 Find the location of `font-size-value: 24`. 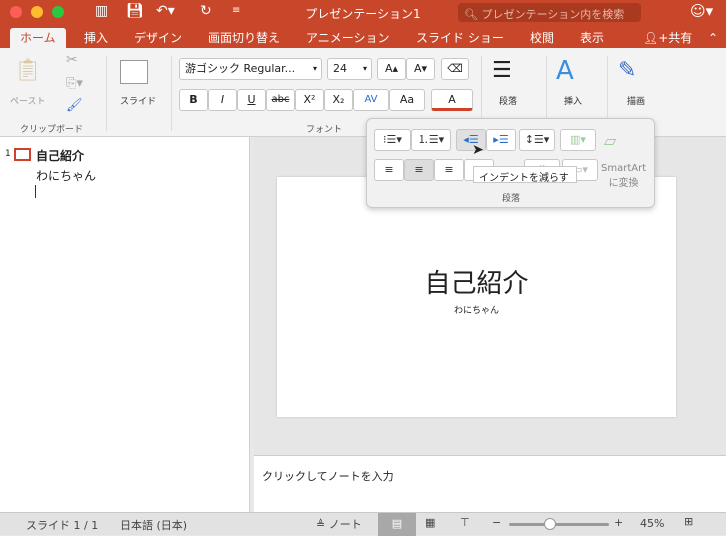

font-size-value: 24 is located at coordinates (340, 68).